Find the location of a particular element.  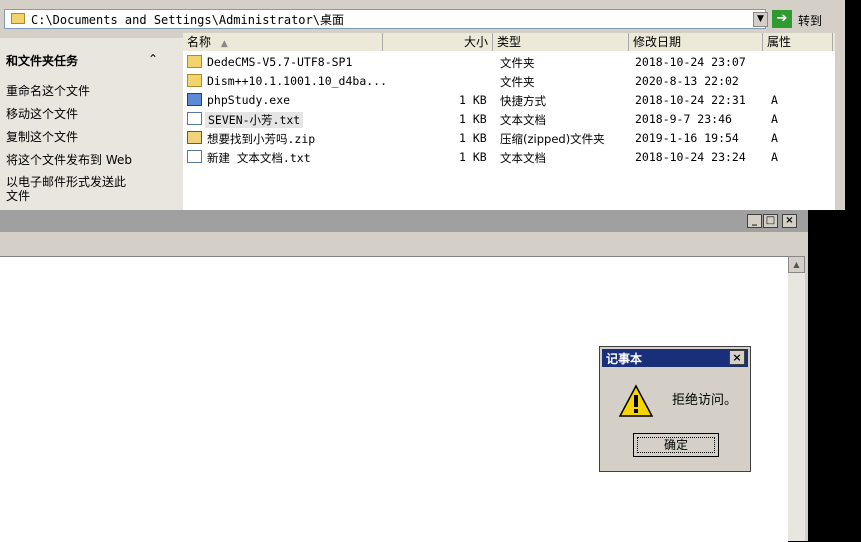

shortcut-icon is located at coordinates (194, 99).